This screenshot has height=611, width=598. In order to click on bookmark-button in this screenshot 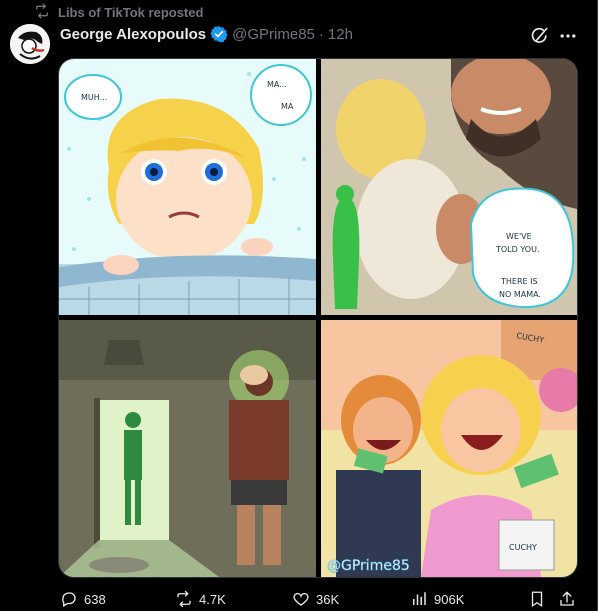, I will do `click(537, 599)`.